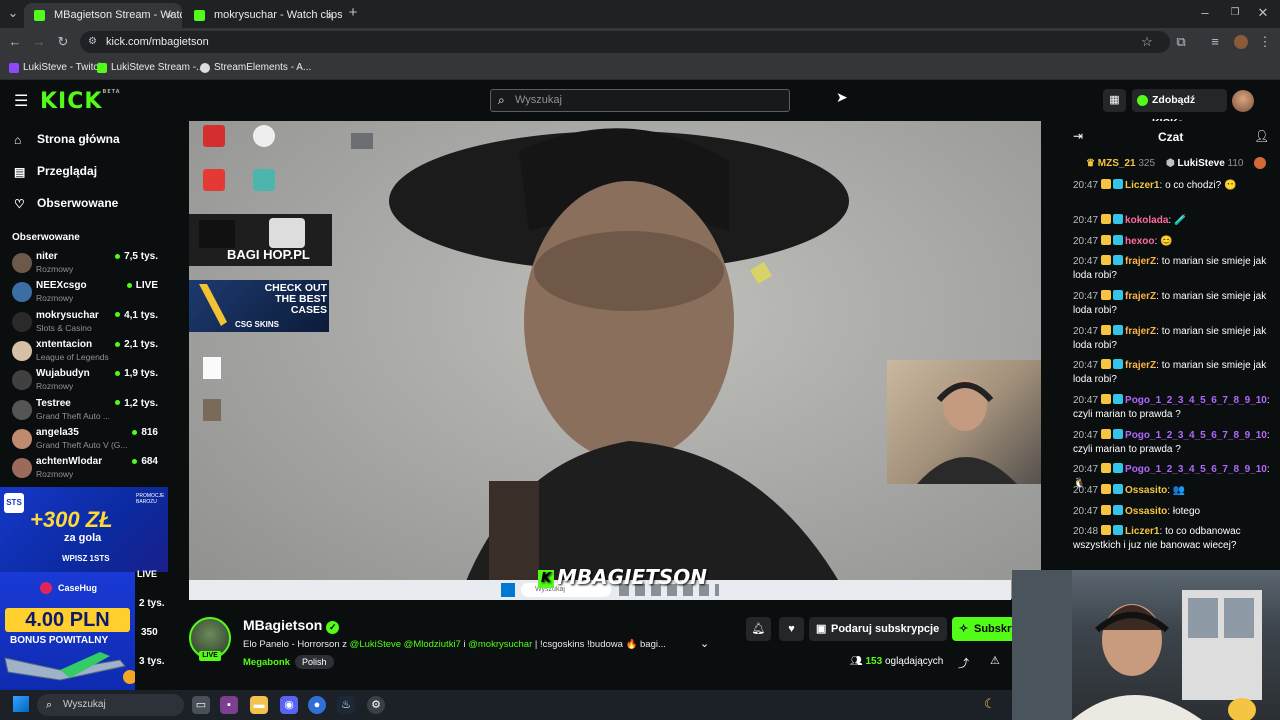 This screenshot has width=1280, height=720. I want to click on share-icon: ⤴, so click(963, 663).